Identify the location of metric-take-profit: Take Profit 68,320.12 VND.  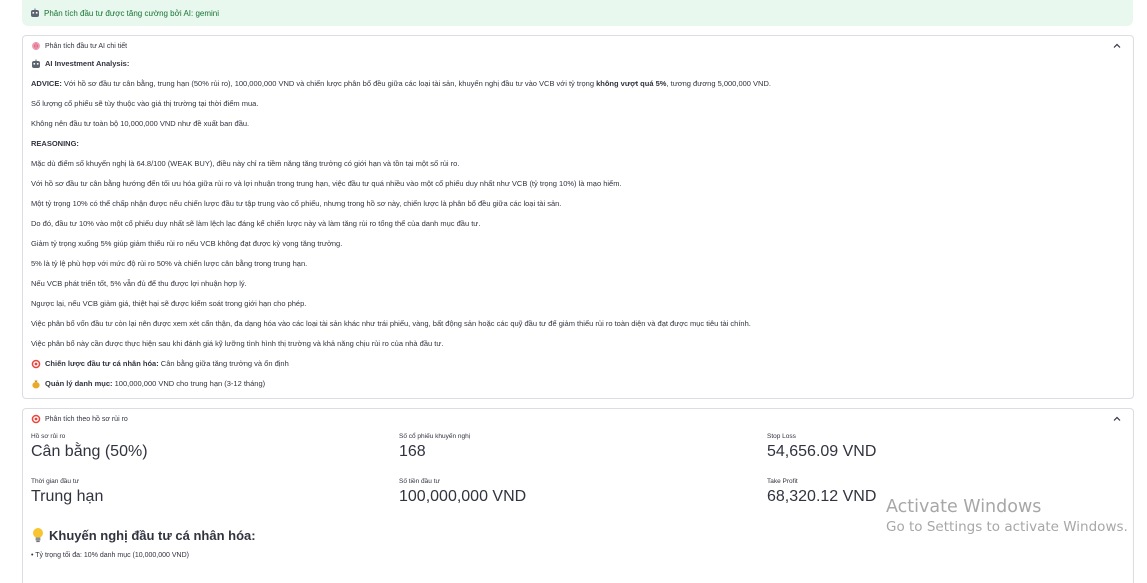
(821, 492).